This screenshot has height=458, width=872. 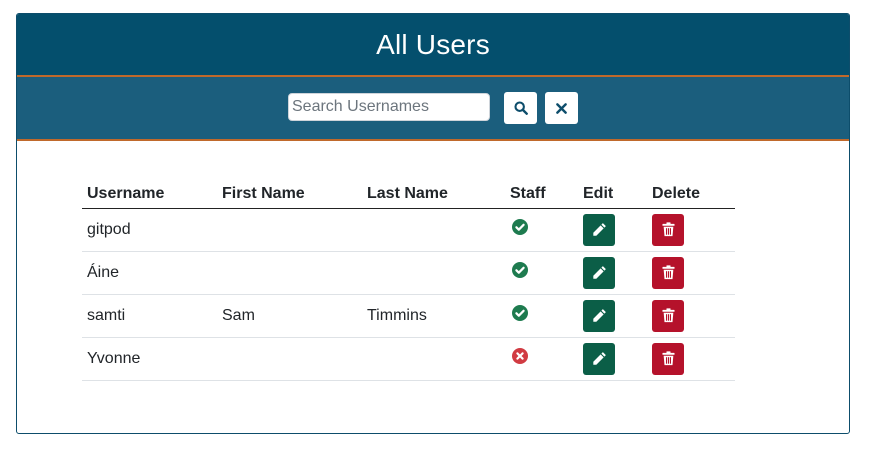 I want to click on close-icon, so click(x=561, y=108).